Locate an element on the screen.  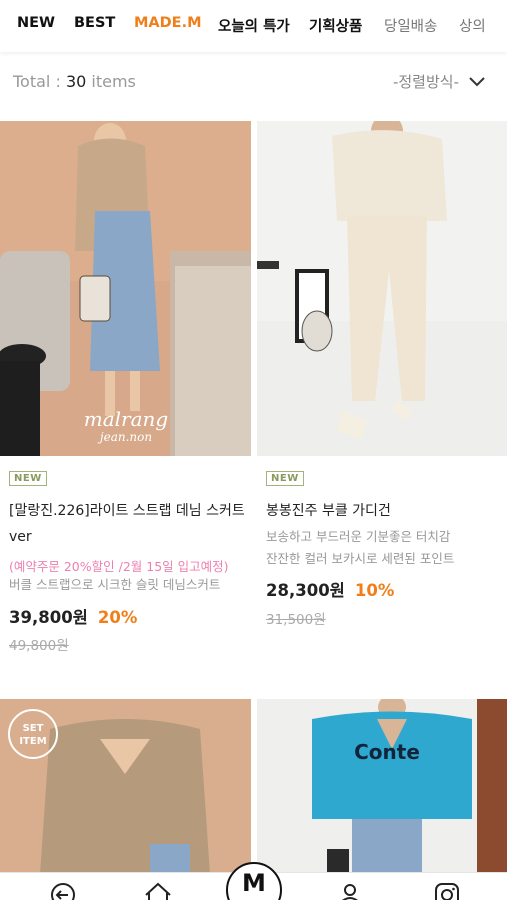
set-badge-line1: SET is located at coordinates (33, 728).